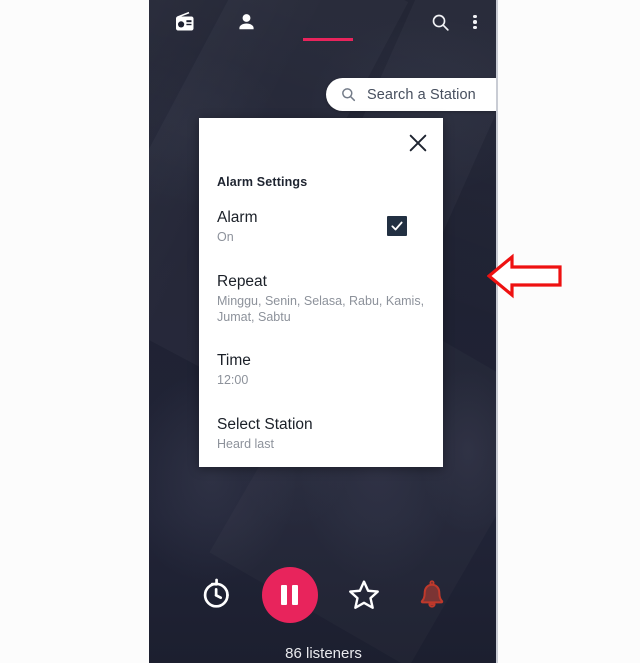  I want to click on bell-icon, so click(431, 594).